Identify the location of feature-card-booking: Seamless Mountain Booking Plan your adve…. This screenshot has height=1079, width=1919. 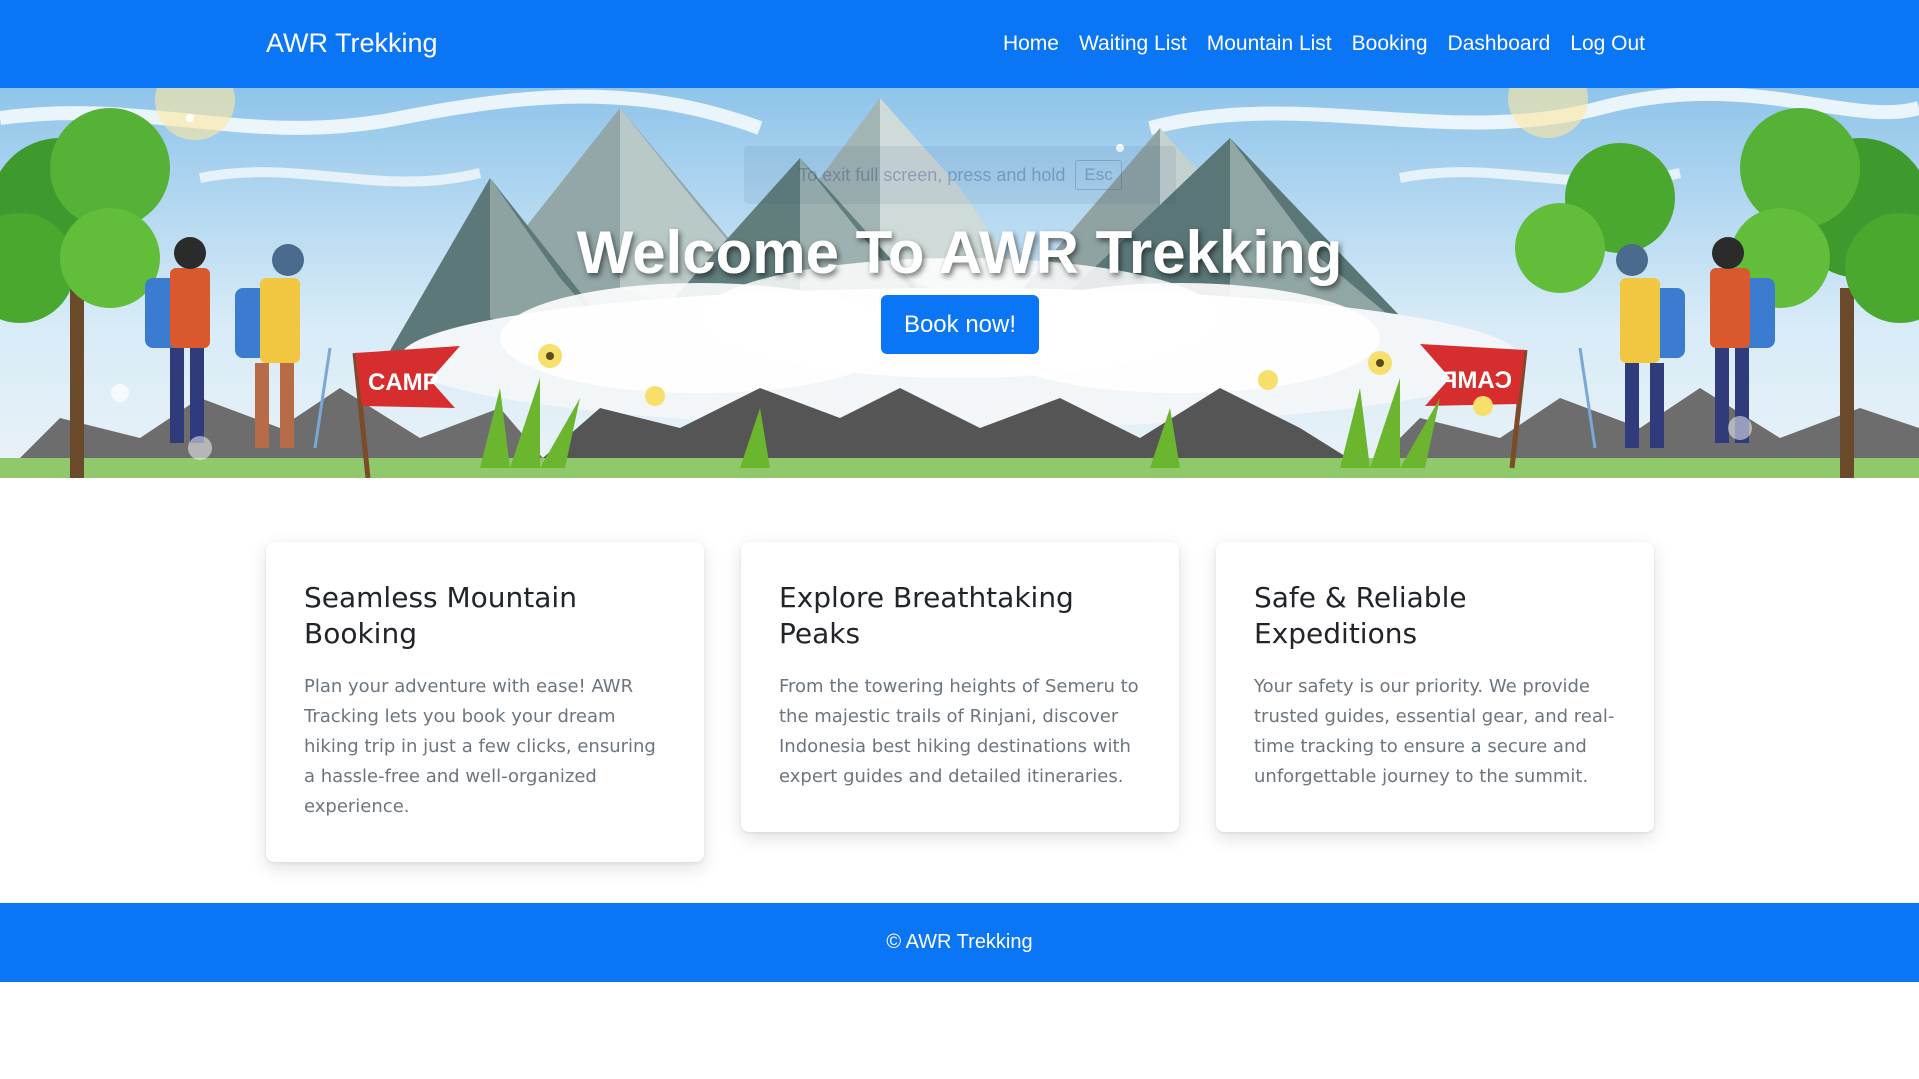
(485, 702).